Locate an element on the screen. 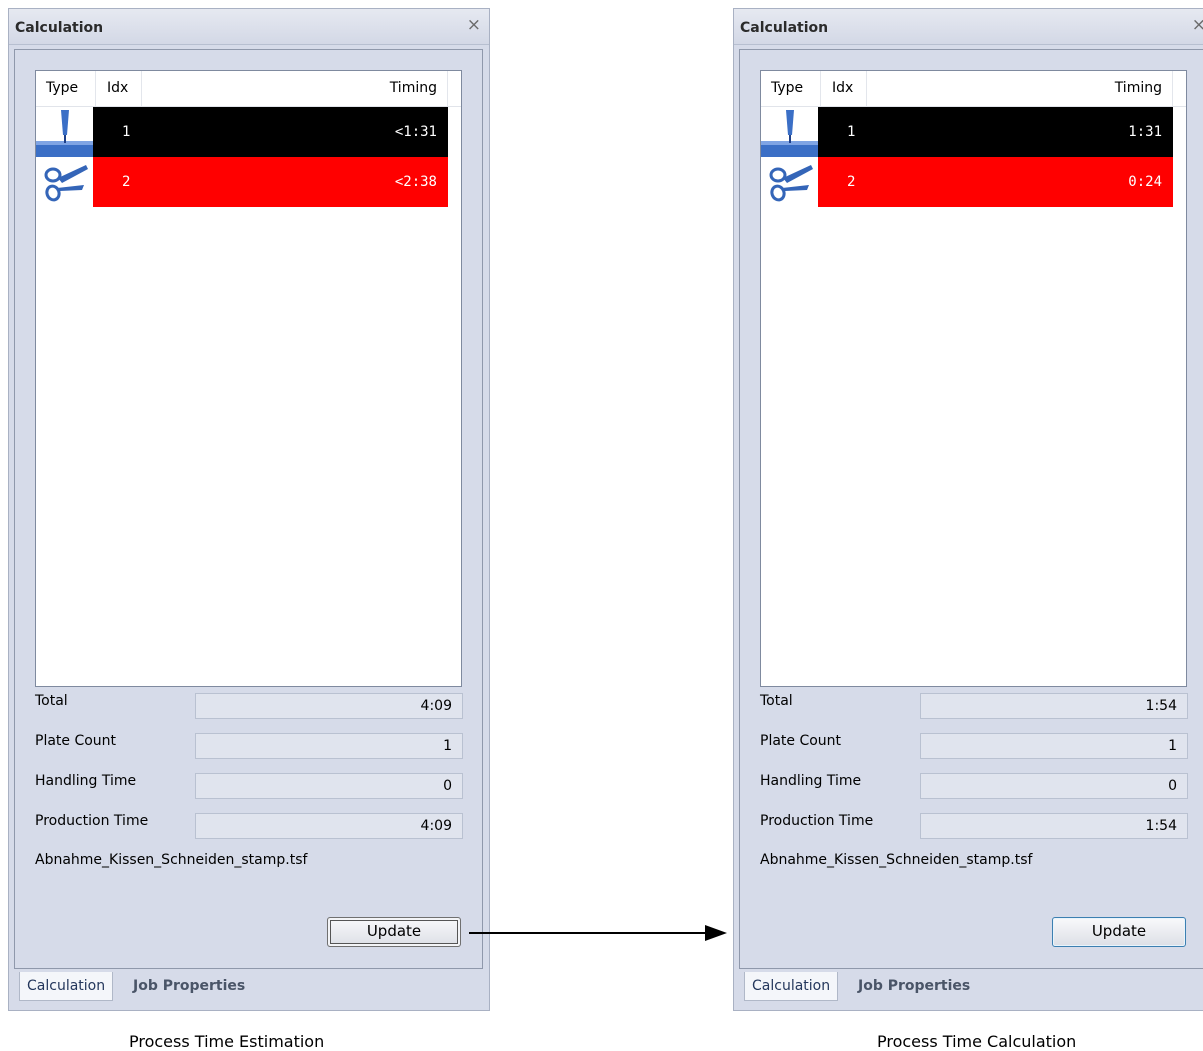 Image resolution: width=1203 pixels, height=1051 pixels. row-fill: 1 <1:31 is located at coordinates (270, 132).